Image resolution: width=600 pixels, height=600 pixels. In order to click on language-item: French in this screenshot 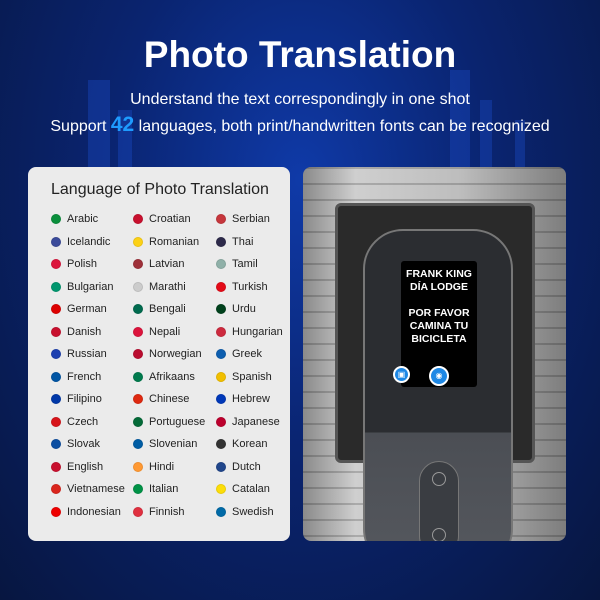, I will do `click(76, 377)`.